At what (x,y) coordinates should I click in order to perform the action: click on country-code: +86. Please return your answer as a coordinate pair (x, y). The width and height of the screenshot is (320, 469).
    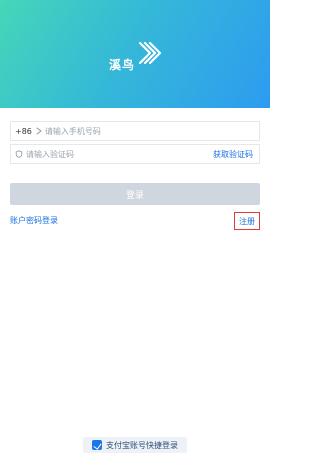
    Looking at the image, I should click on (23, 131).